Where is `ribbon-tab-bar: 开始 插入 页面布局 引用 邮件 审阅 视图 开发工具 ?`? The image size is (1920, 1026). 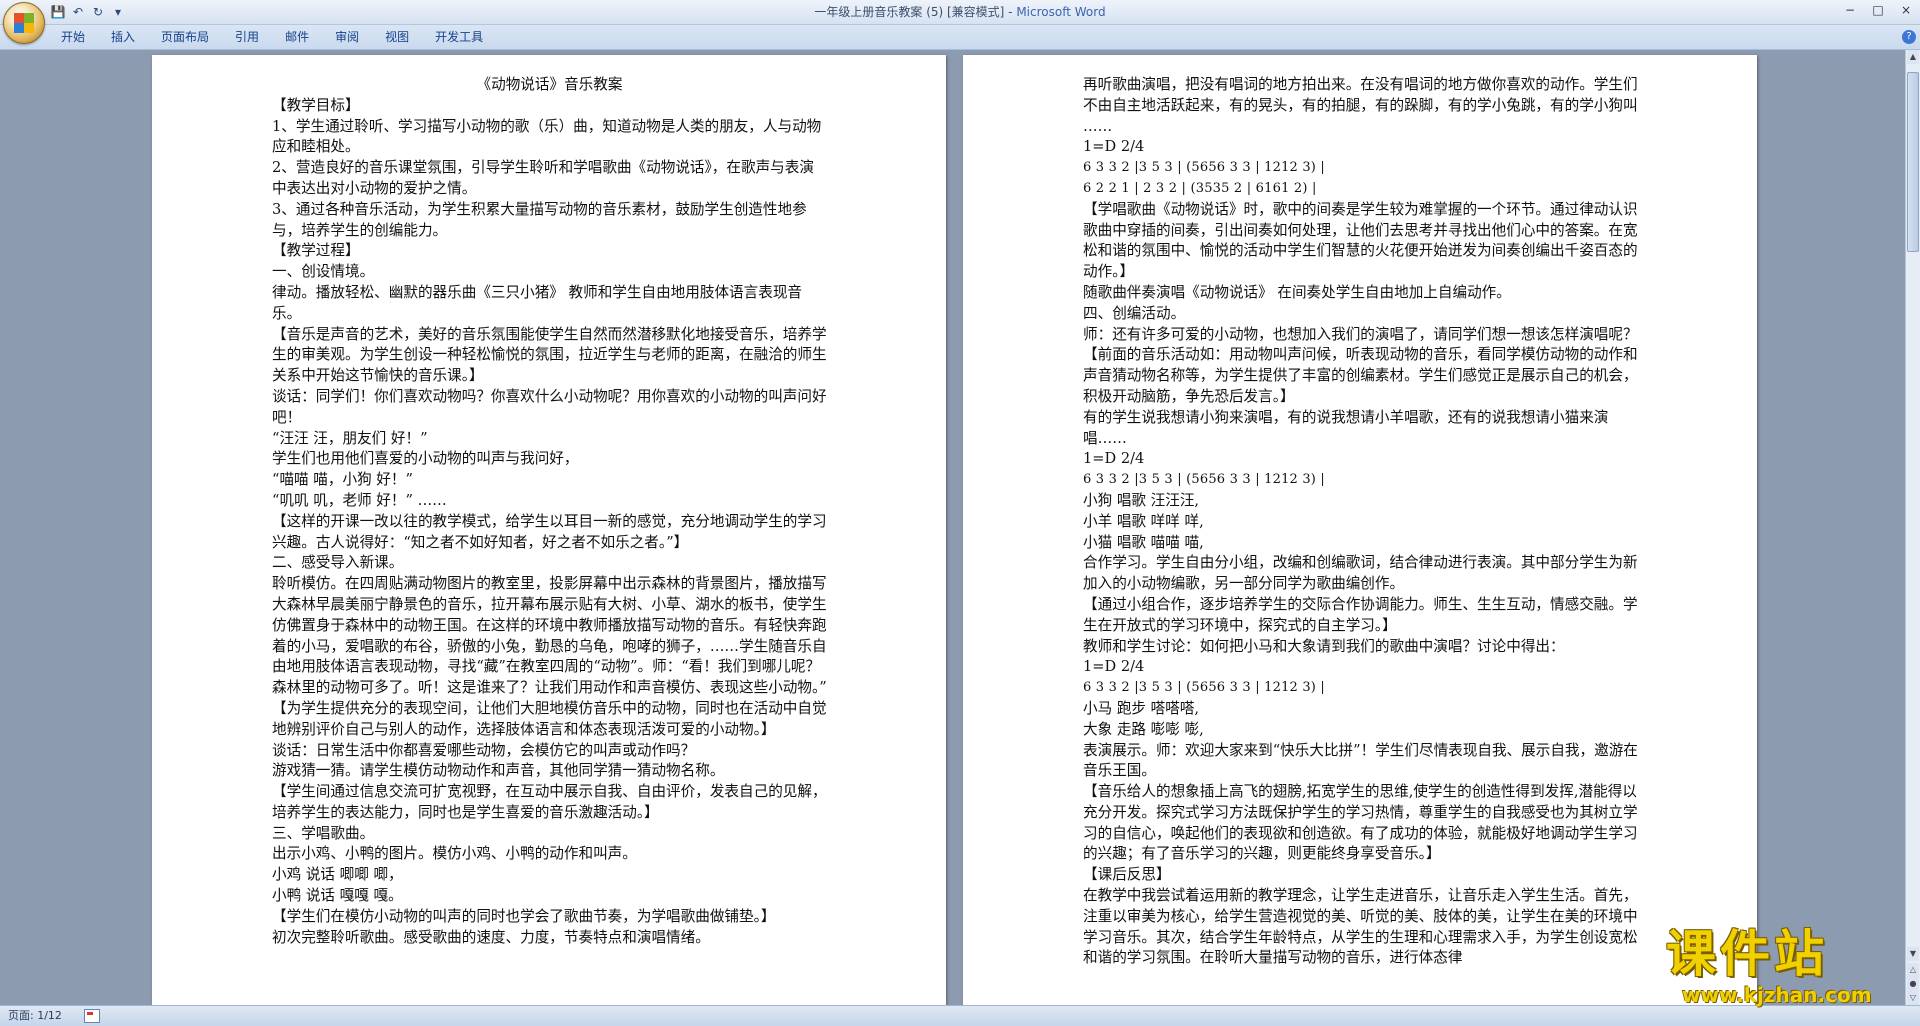
ribbon-tab-bar: 开始 插入 页面布局 引用 邮件 审阅 视图 开发工具 ? is located at coordinates (960, 37).